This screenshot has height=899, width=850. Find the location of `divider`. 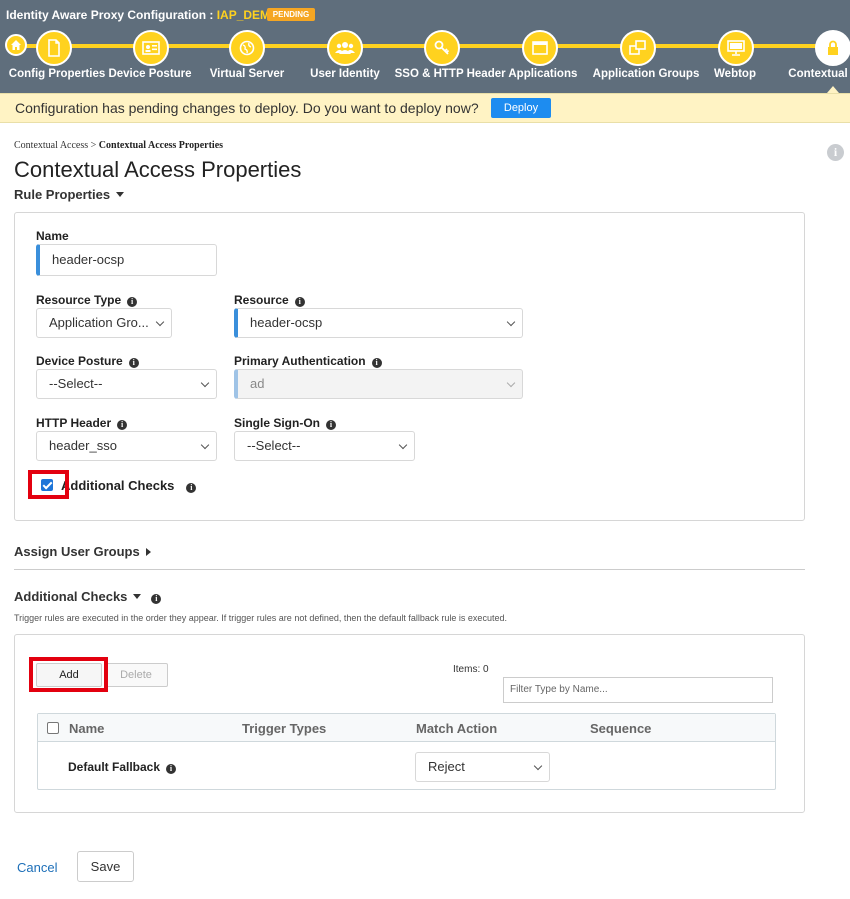

divider is located at coordinates (409, 569).